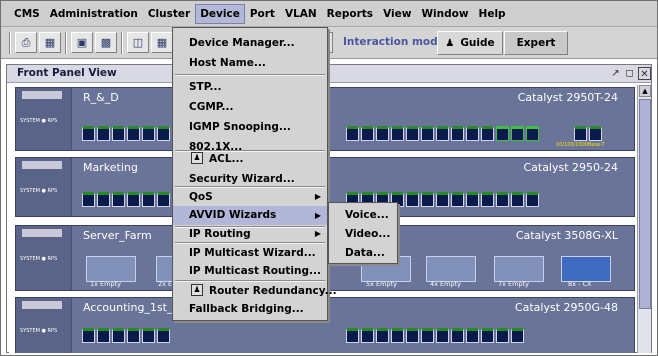 The width and height of the screenshot is (658, 356). I want to click on close-icon: ✕, so click(644, 73).